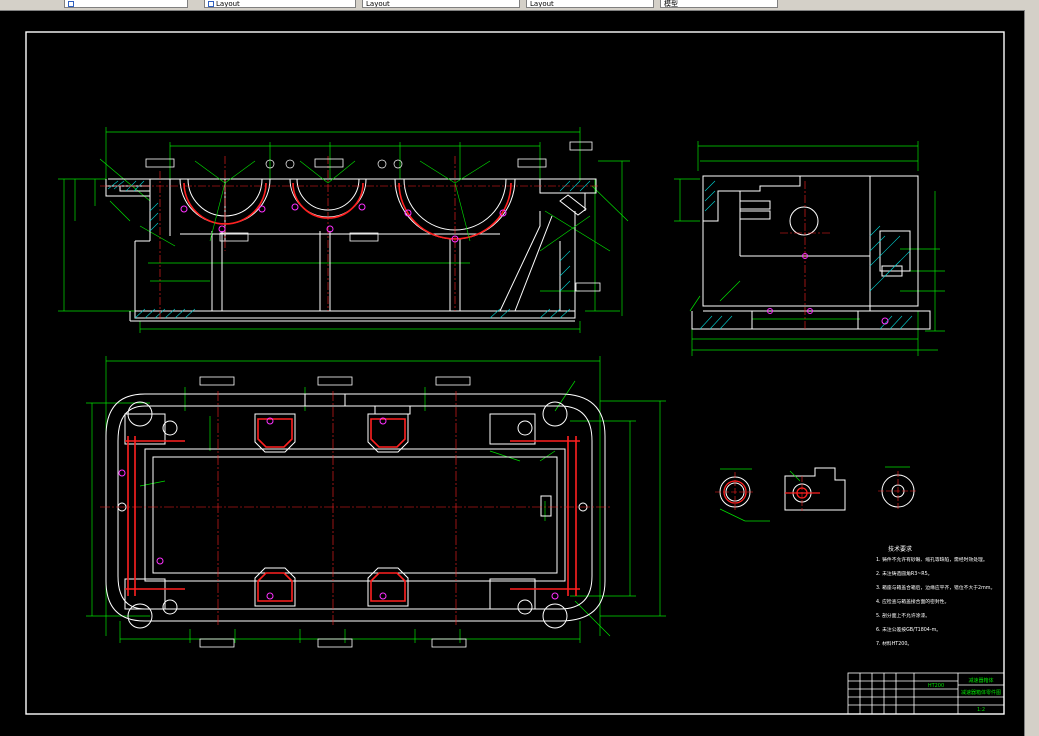 This screenshot has width=1039, height=736. I want to click on document-tab-bar: Layout Layout Layout 模型, so click(519, 5).